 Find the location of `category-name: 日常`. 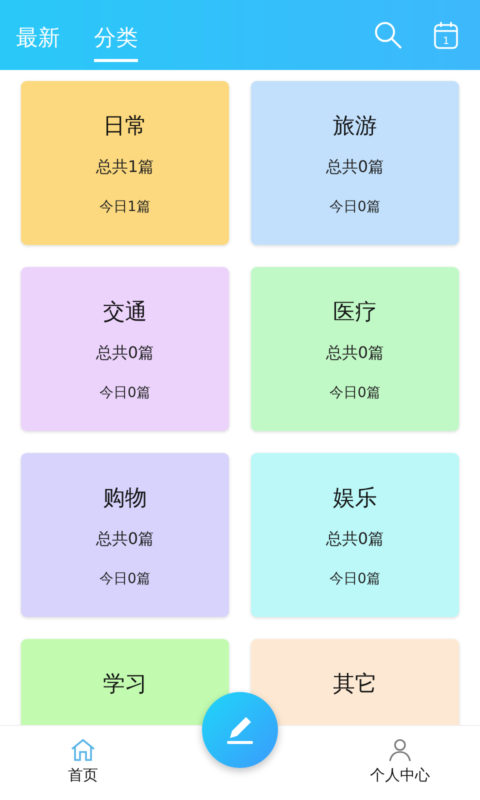

category-name: 日常 is located at coordinates (125, 127).